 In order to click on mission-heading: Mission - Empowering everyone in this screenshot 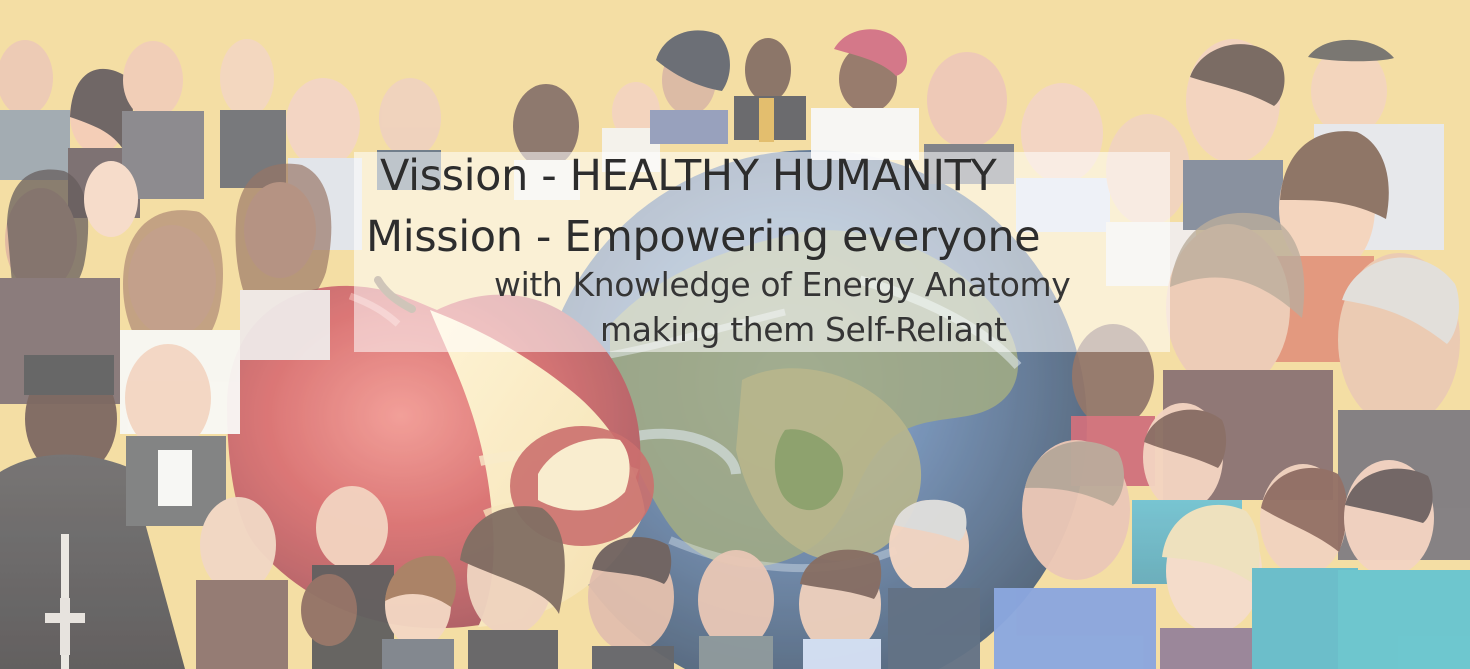, I will do `click(703, 237)`.